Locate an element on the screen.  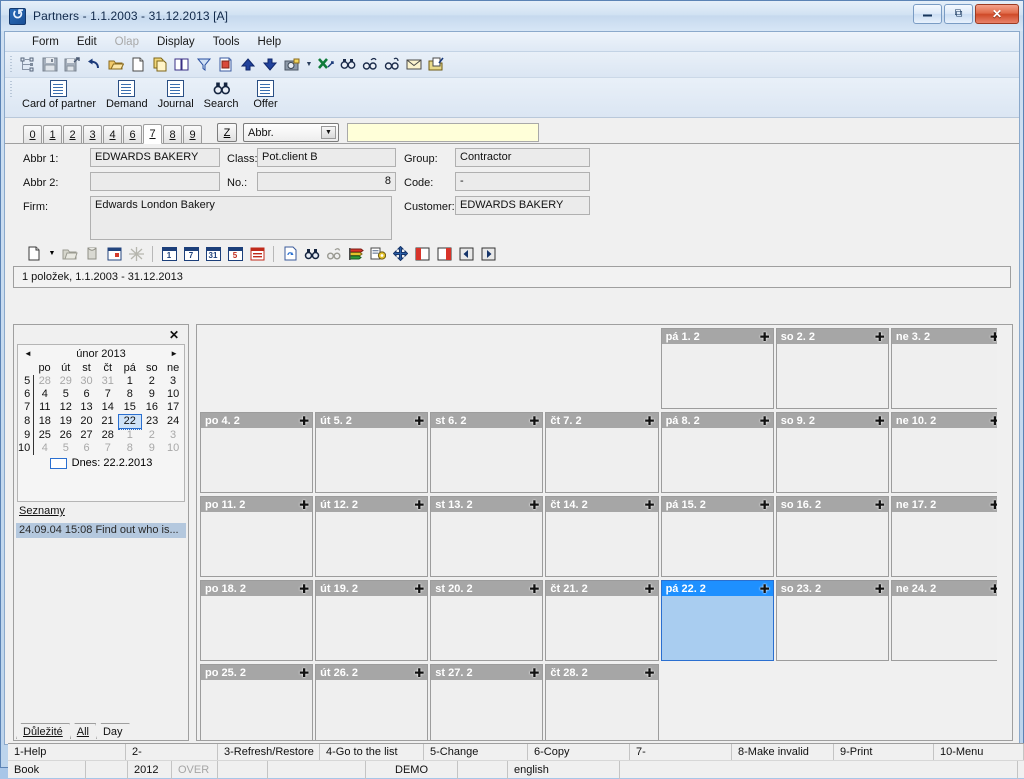
calendar-day-cell: po 4. 2 ✚ is located at coordinates (257, 452).